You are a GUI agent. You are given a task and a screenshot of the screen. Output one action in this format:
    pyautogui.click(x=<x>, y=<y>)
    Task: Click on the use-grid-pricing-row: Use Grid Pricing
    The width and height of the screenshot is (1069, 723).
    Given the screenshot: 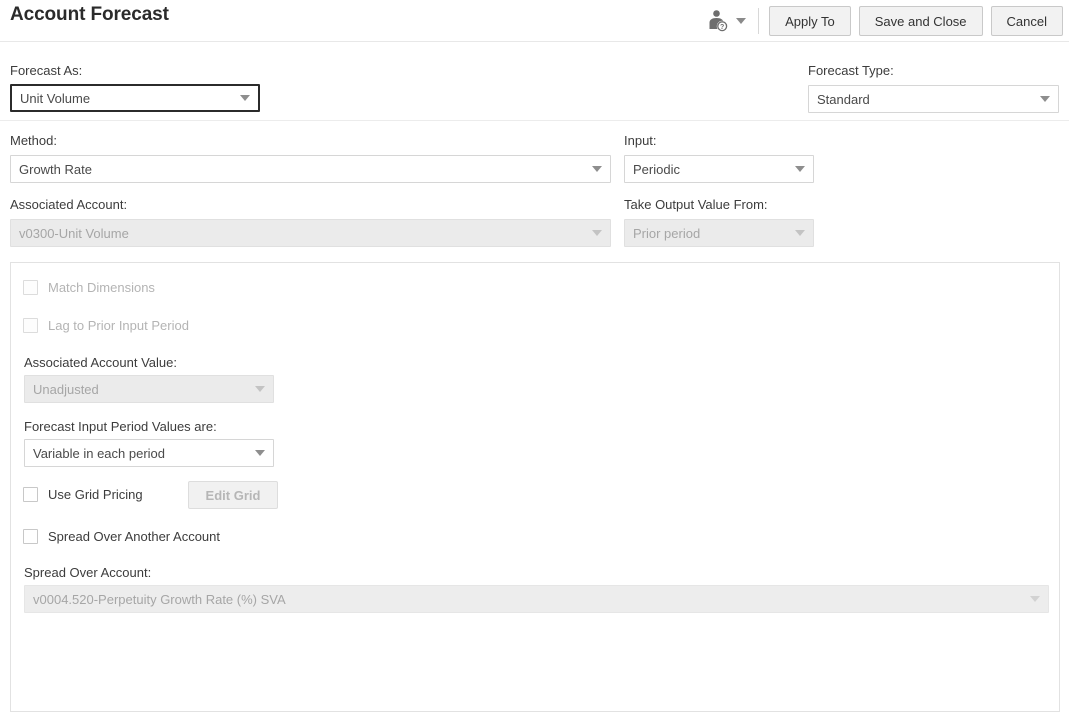 What is the action you would take?
    pyautogui.click(x=83, y=494)
    